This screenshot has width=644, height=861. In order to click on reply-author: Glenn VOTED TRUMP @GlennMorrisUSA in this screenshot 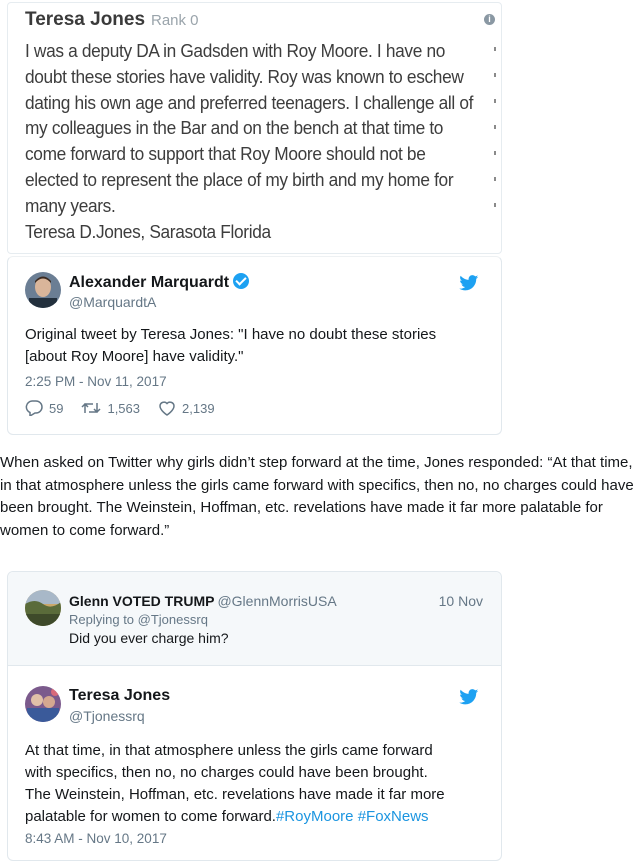, I will do `click(203, 601)`.